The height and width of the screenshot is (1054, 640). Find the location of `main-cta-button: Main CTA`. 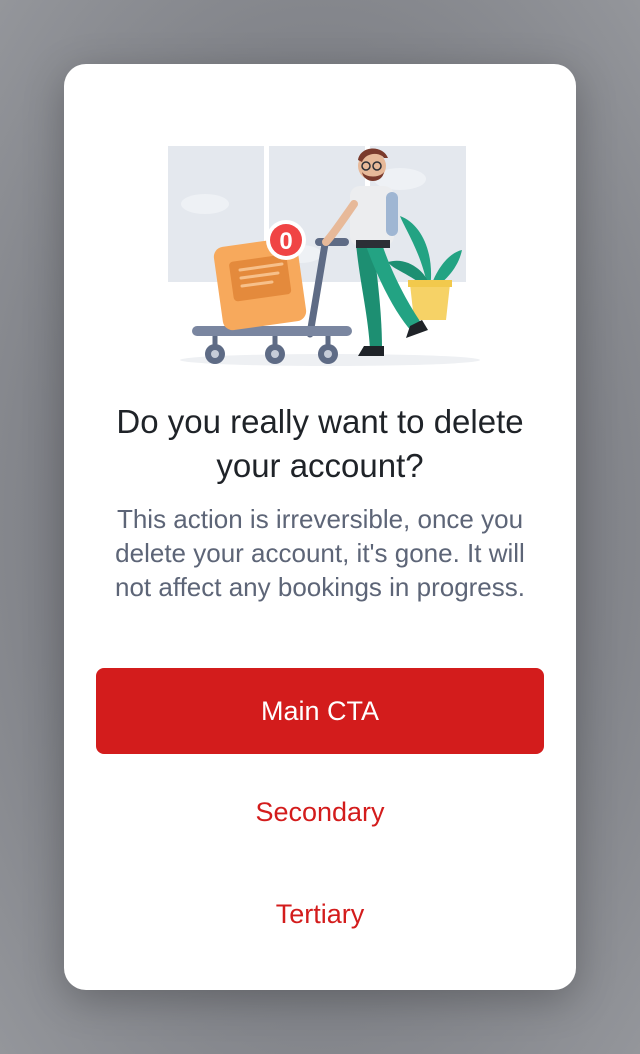

main-cta-button: Main CTA is located at coordinates (320, 711).